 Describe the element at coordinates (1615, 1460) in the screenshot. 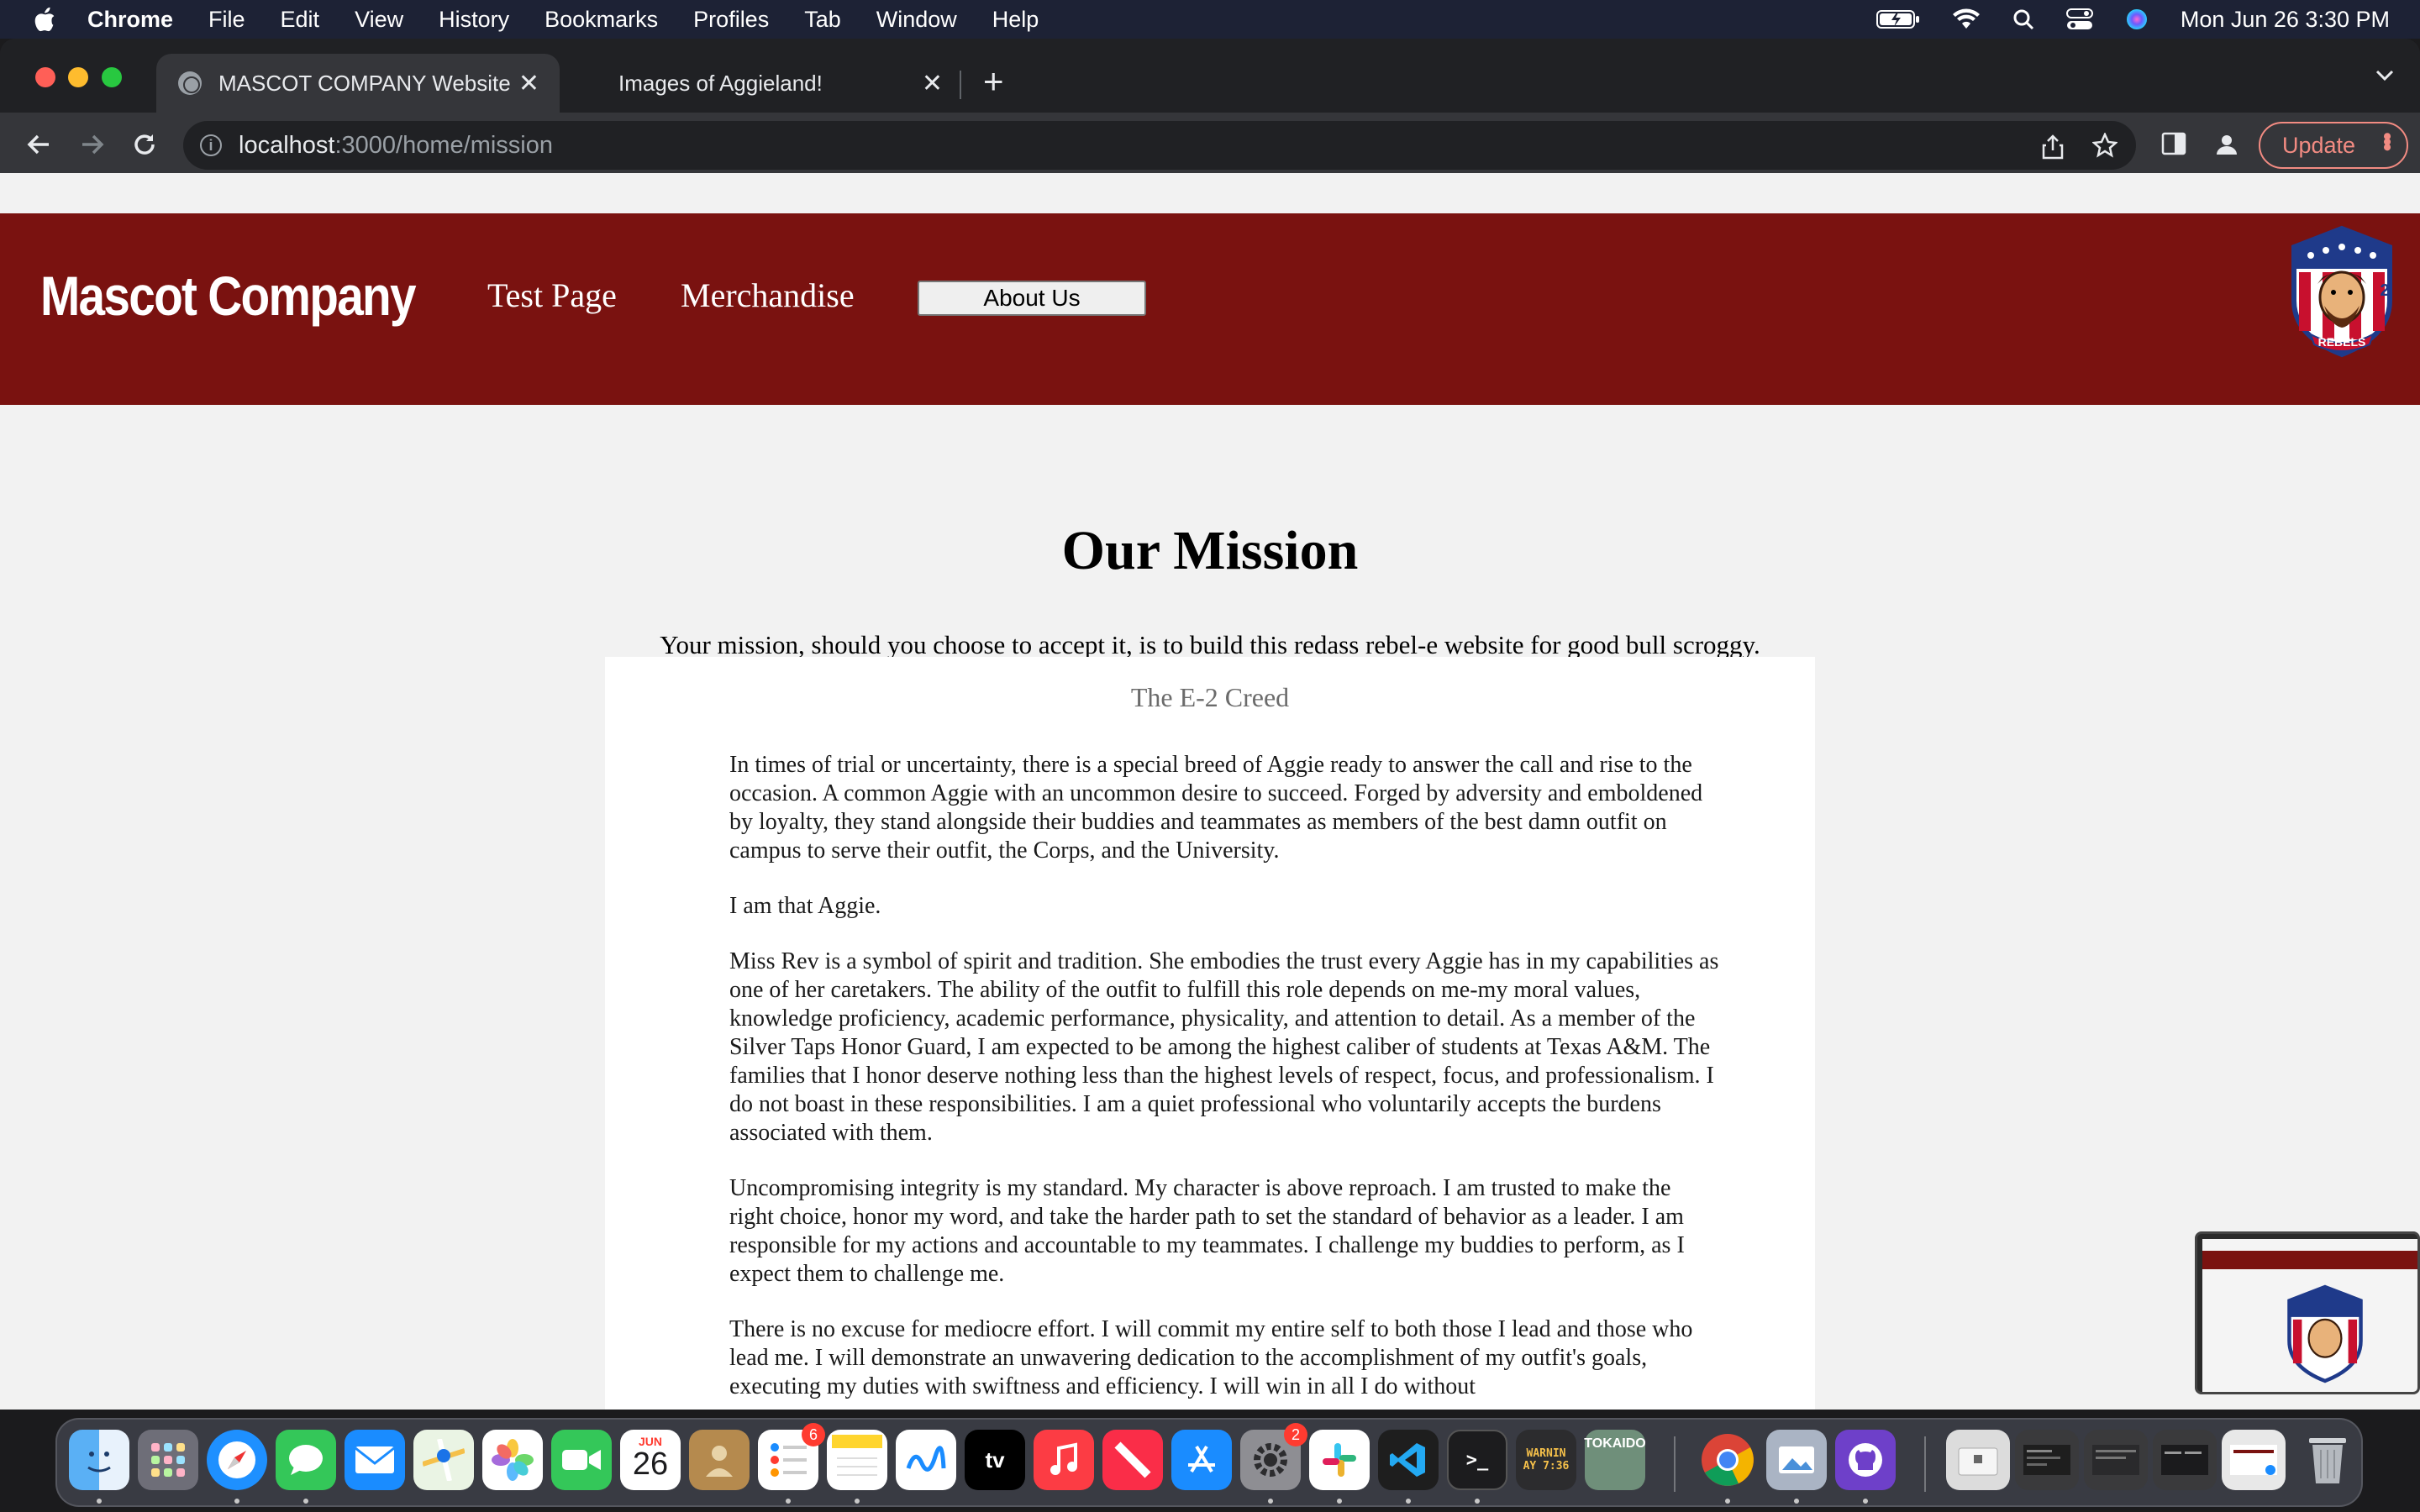

I see `tokaido-icon: TOKAIDO` at that location.